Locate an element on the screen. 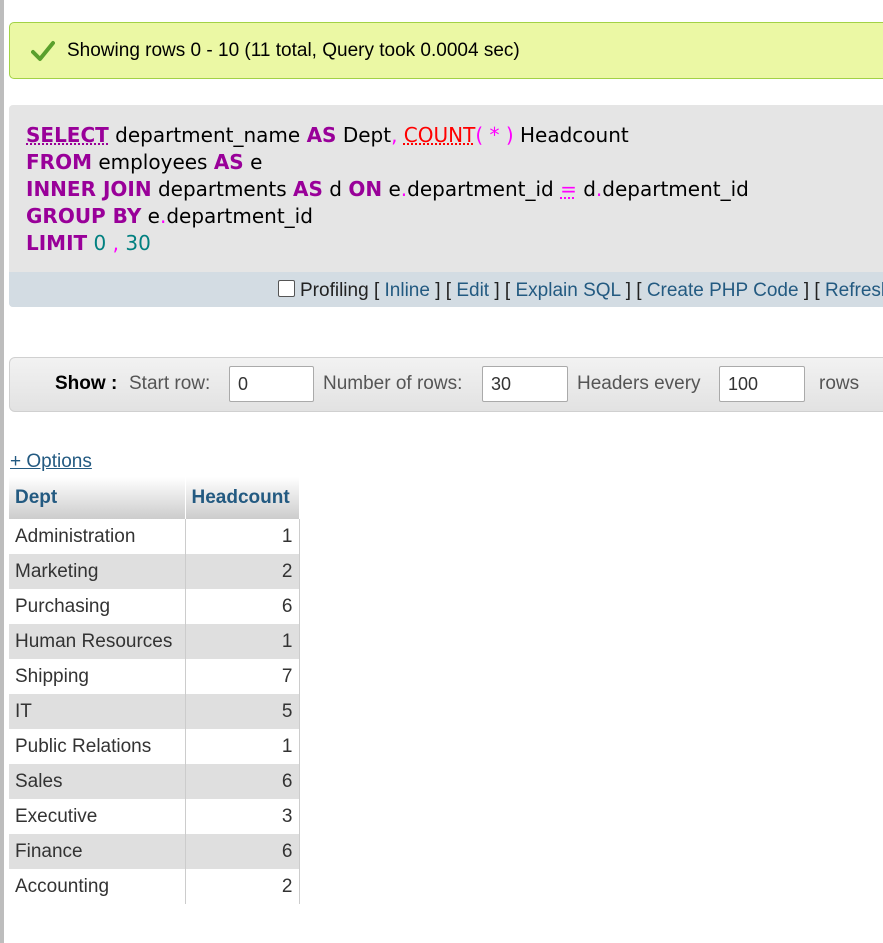  sql-line-5: LIMIT 0 , 30 is located at coordinates (387, 243).